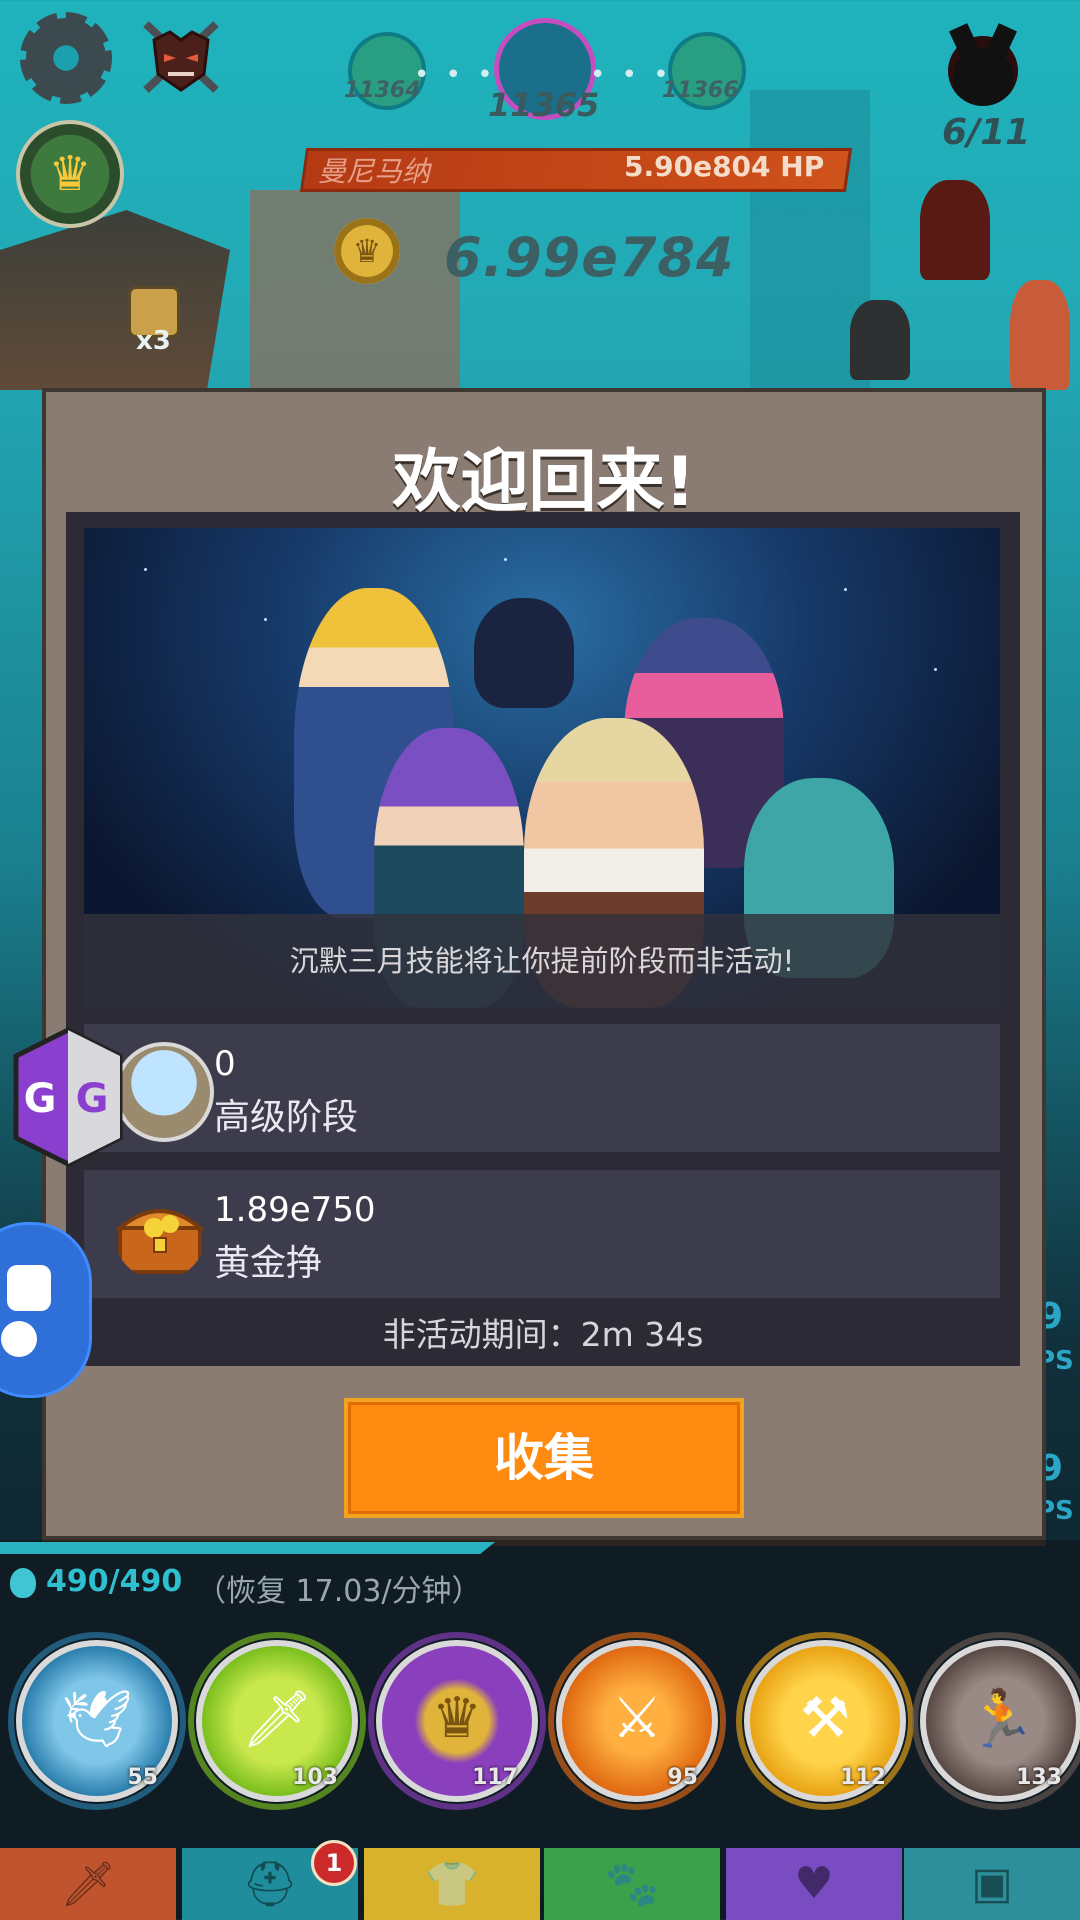 Image resolution: width=1080 pixels, height=1920 pixels. Describe the element at coordinates (268, 1263) in the screenshot. I see `gold-earned-label: 黄金挣` at that location.